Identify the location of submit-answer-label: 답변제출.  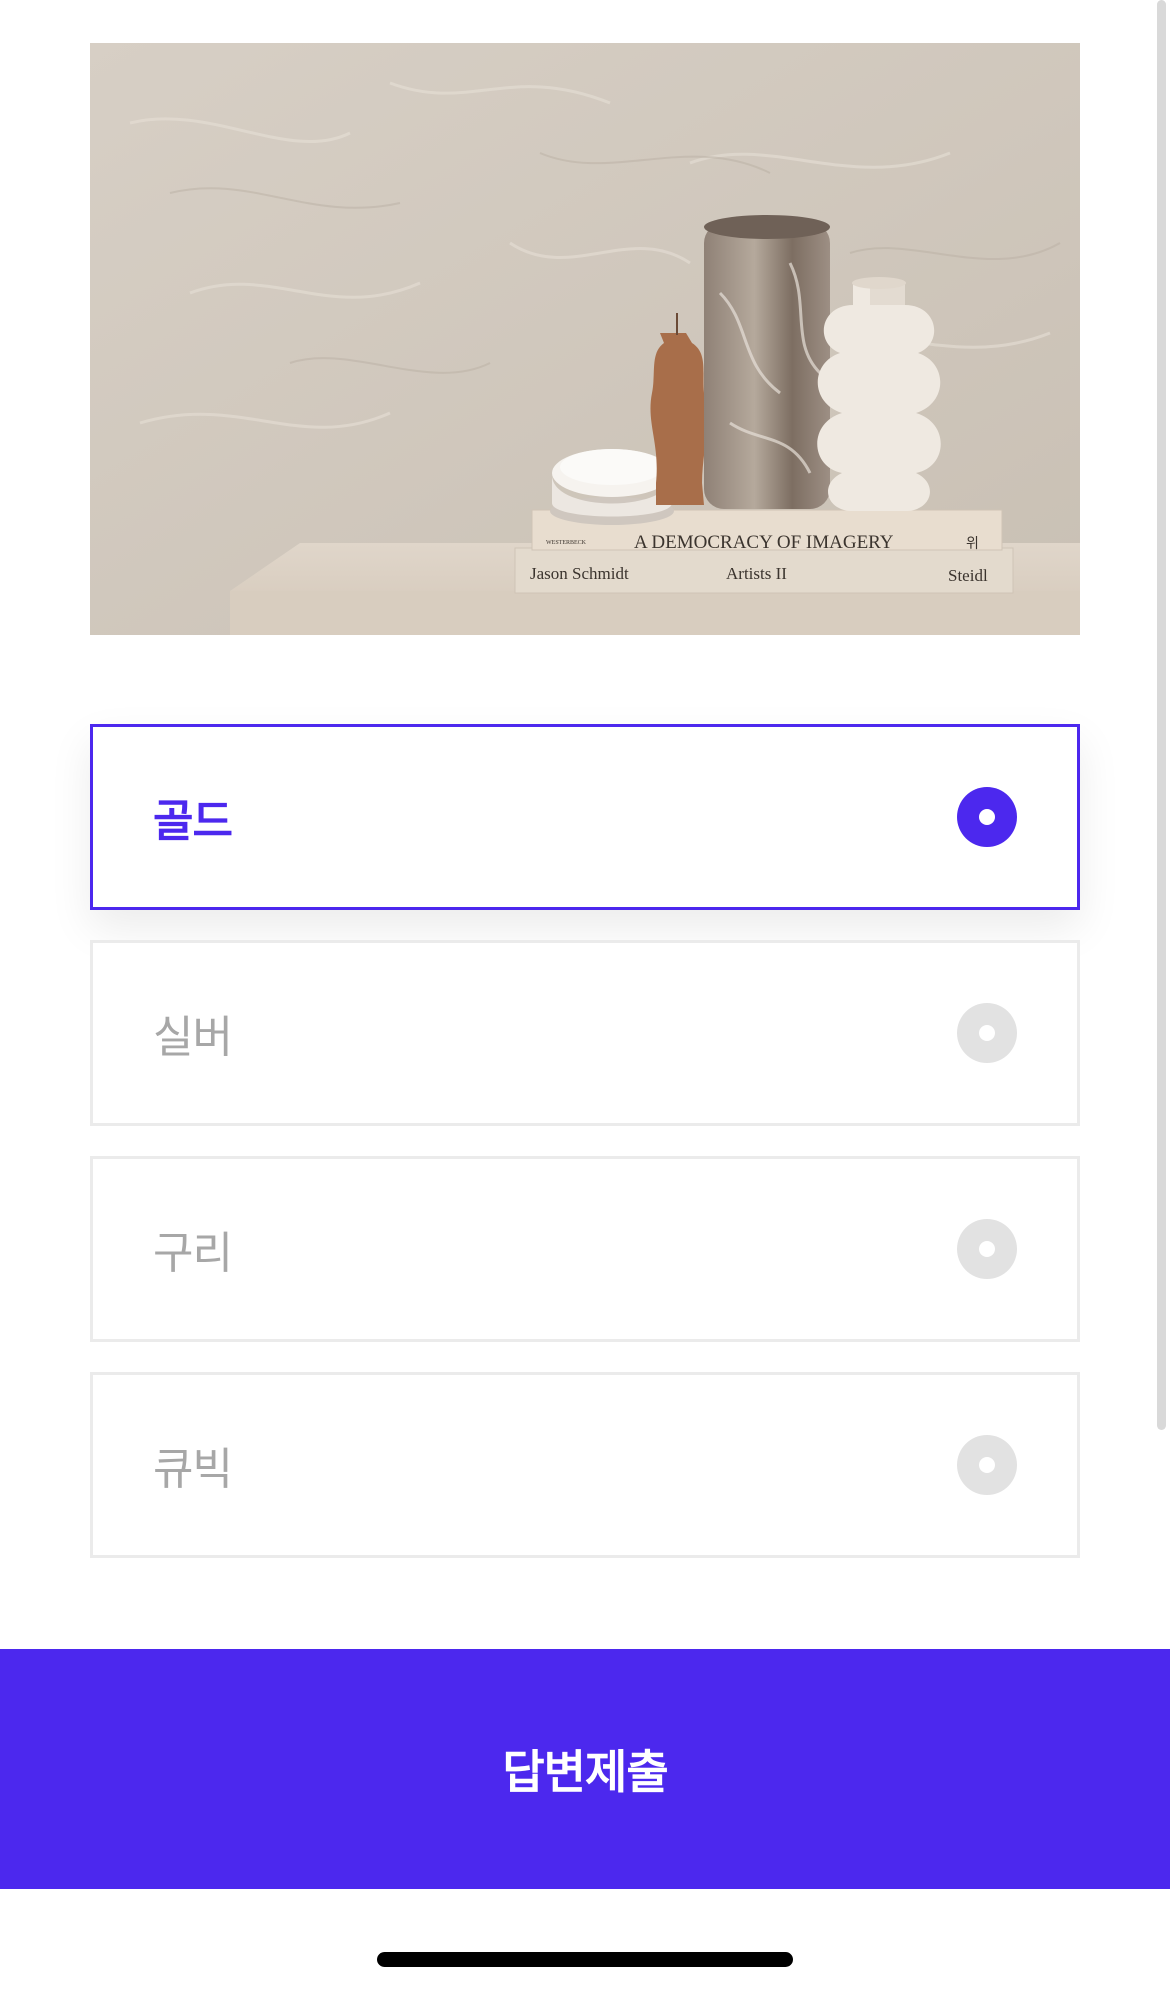
(585, 1772).